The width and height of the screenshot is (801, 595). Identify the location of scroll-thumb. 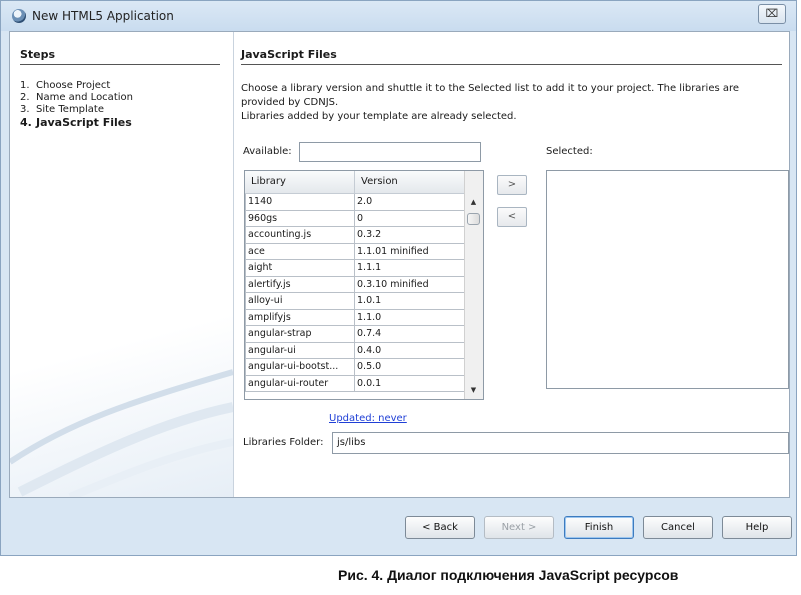
(473, 219).